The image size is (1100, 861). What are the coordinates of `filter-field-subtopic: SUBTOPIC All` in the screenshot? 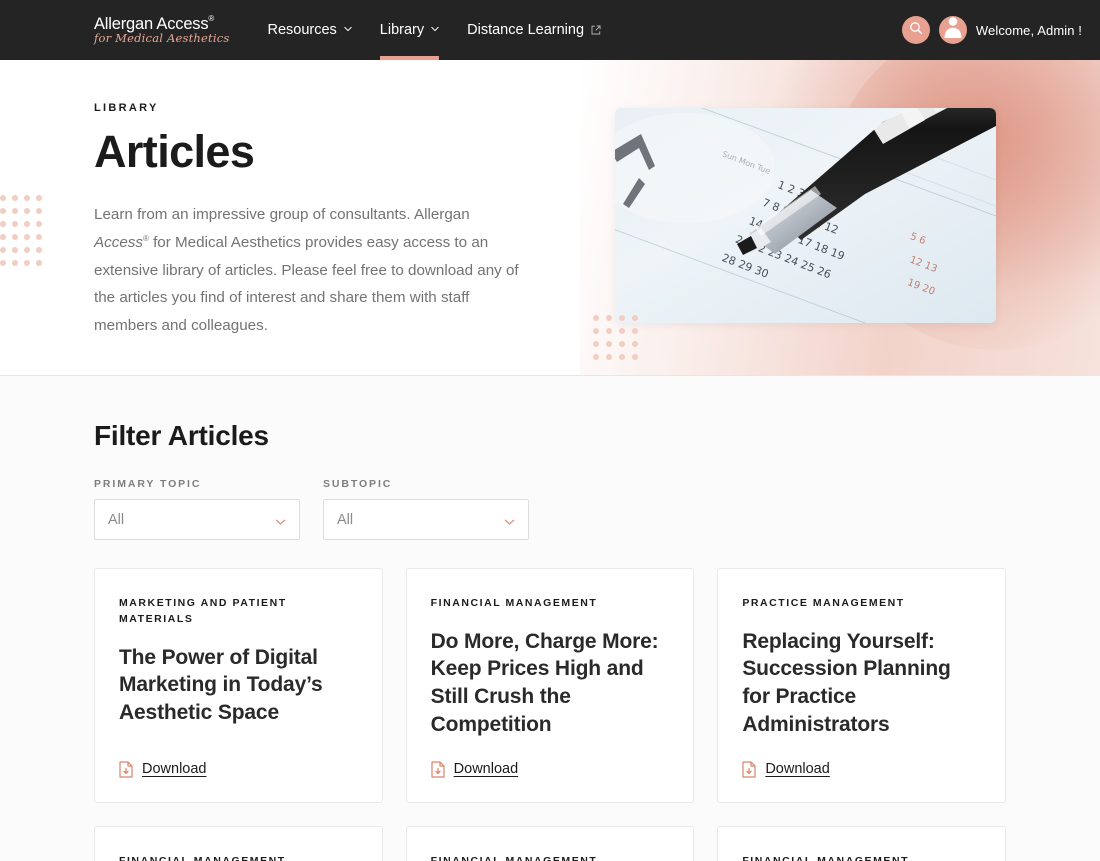 It's located at (426, 509).